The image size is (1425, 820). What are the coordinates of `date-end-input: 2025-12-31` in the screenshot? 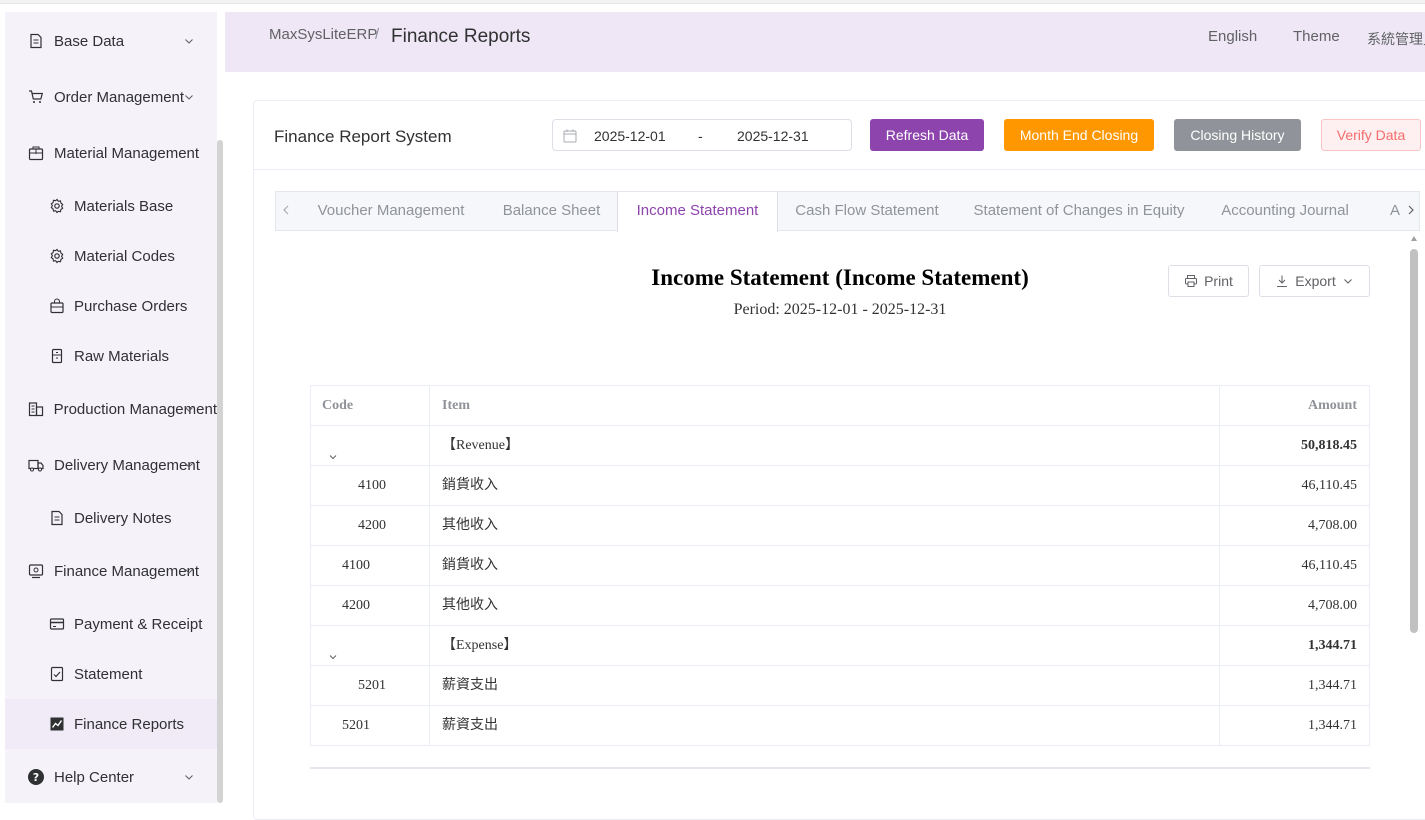 It's located at (773, 136).